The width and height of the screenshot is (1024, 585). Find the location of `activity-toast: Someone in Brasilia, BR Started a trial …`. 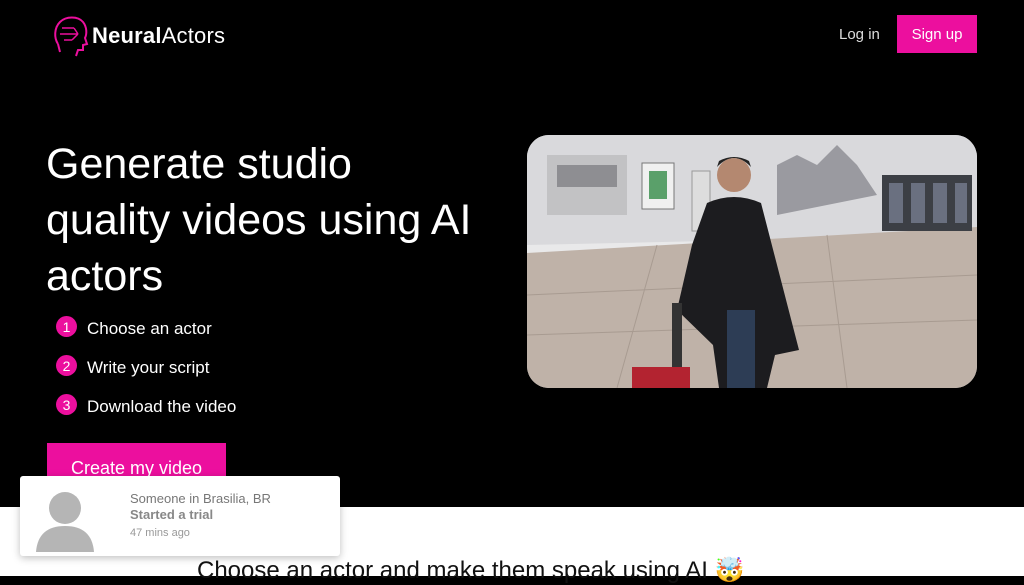

activity-toast: Someone in Brasilia, BR Started a trial … is located at coordinates (180, 516).